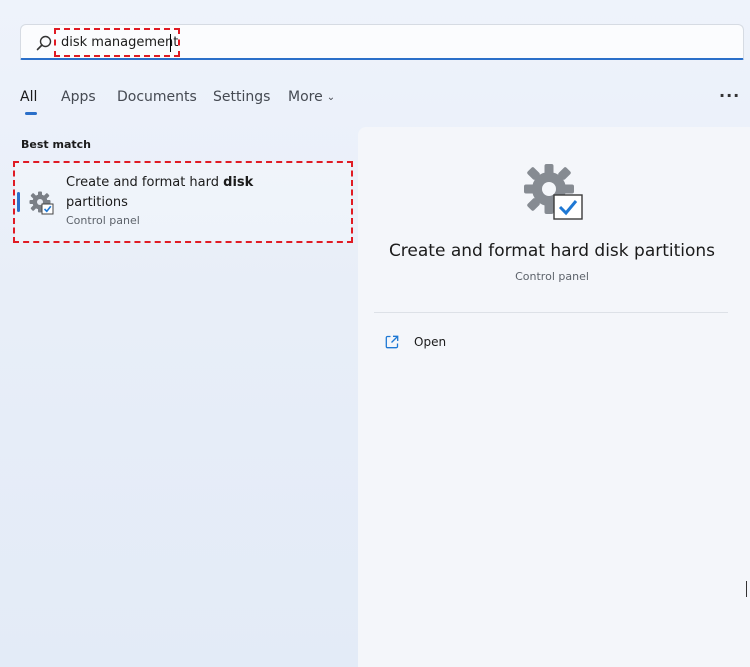 This screenshot has height=667, width=750. What do you see at coordinates (305, 97) in the screenshot?
I see `tab-more-label: More` at bounding box center [305, 97].